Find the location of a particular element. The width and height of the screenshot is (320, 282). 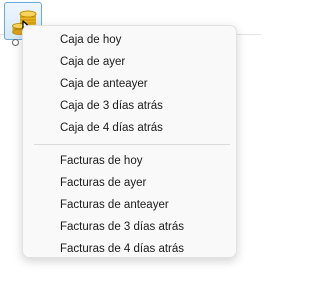

menu-item-caja-4-dias: Caja de 4 días atrás is located at coordinates (129, 128).